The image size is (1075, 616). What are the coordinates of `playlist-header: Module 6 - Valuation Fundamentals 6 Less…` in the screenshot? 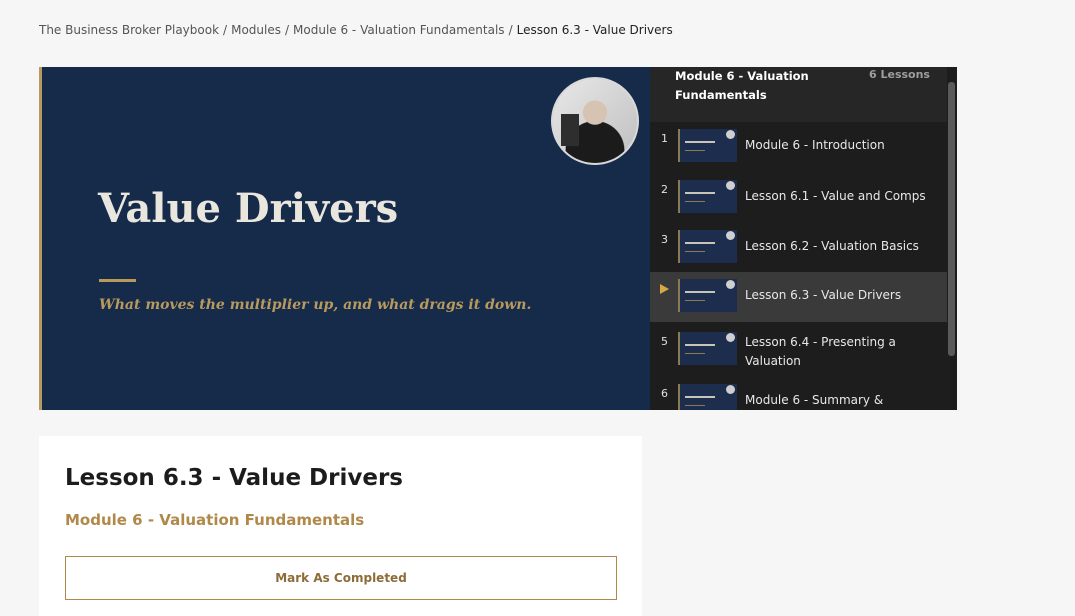 It's located at (803, 94).